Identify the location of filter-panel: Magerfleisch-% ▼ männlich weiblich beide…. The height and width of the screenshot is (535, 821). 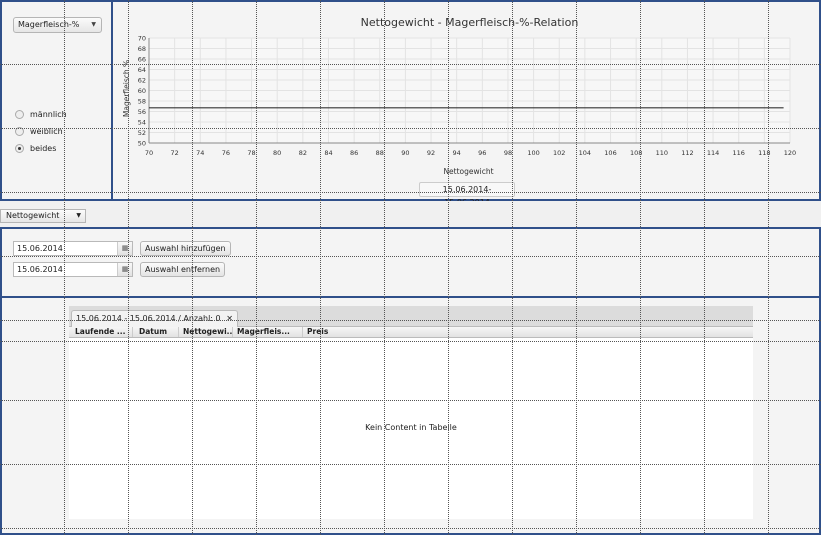
(56, 100).